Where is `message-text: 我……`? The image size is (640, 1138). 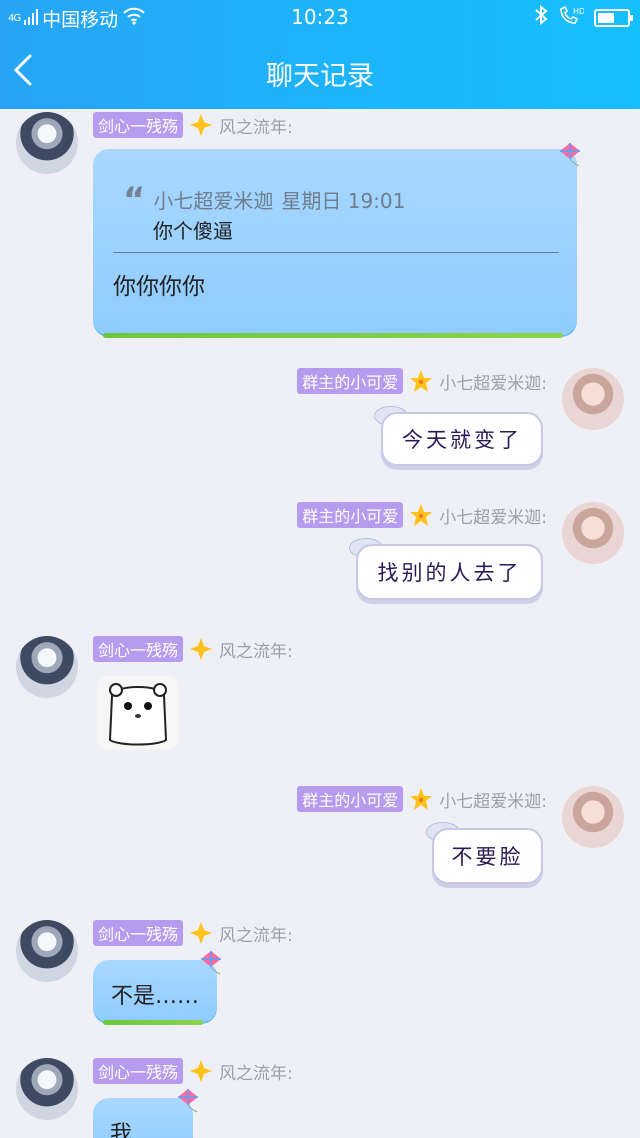
message-text: 我…… is located at coordinates (142, 1130).